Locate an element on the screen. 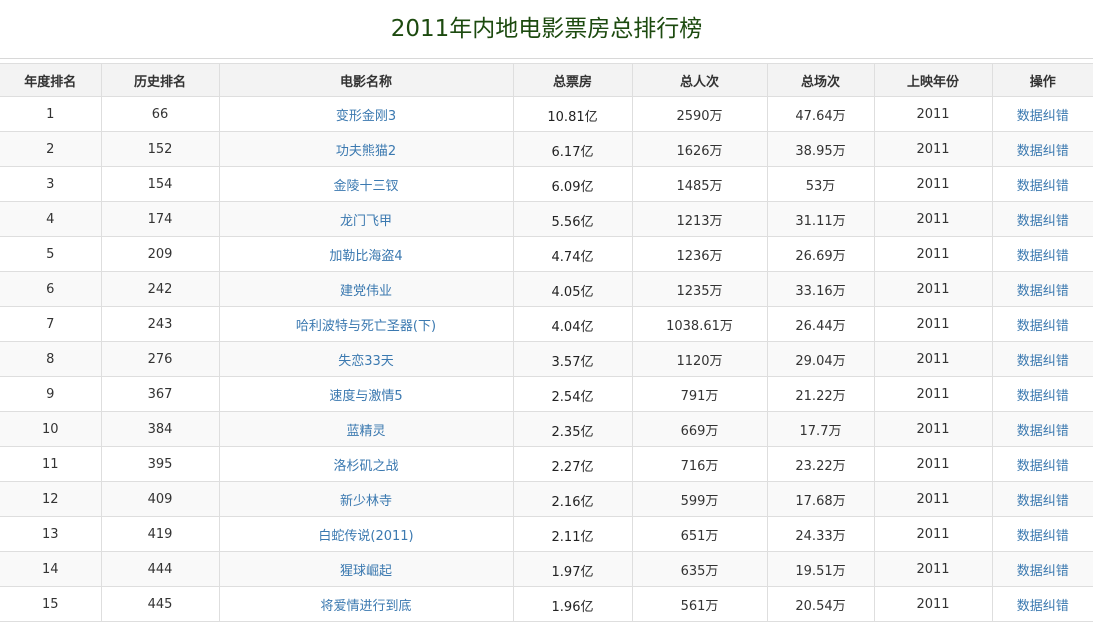 Image resolution: width=1093 pixels, height=622 pixels. year-rank-cell: 4 is located at coordinates (51, 219).